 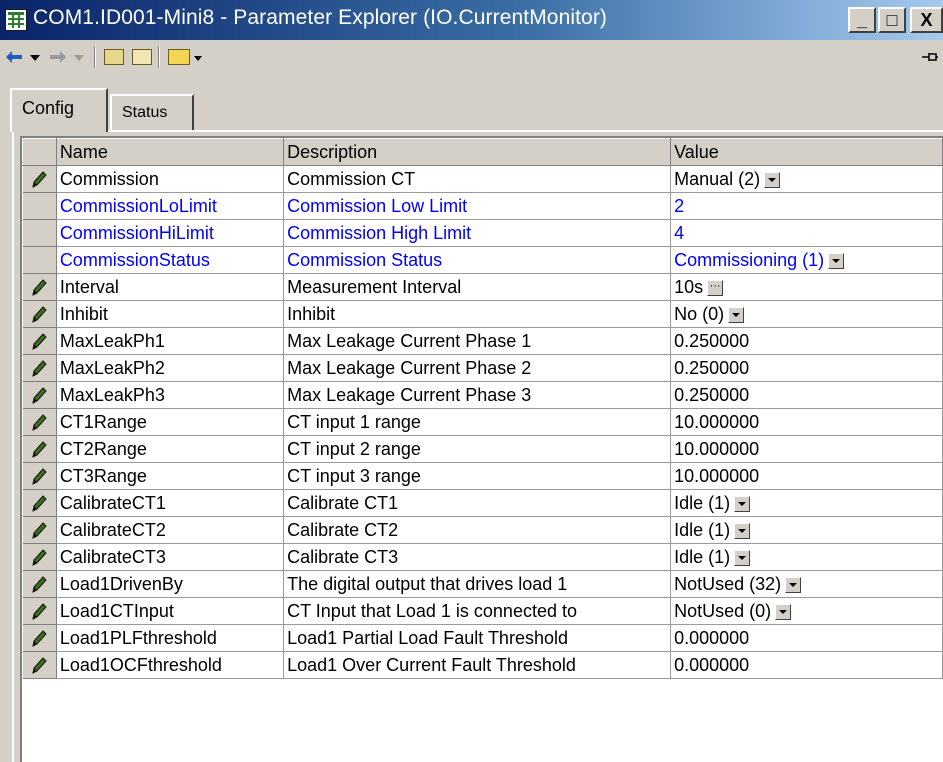 I want to click on table-row: Interval Measurement Interval 10s ···, so click(x=482, y=287).